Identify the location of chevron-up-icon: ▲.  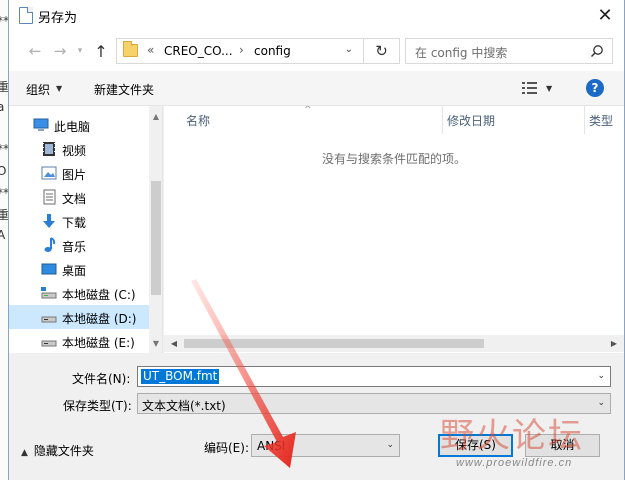
(24, 453).